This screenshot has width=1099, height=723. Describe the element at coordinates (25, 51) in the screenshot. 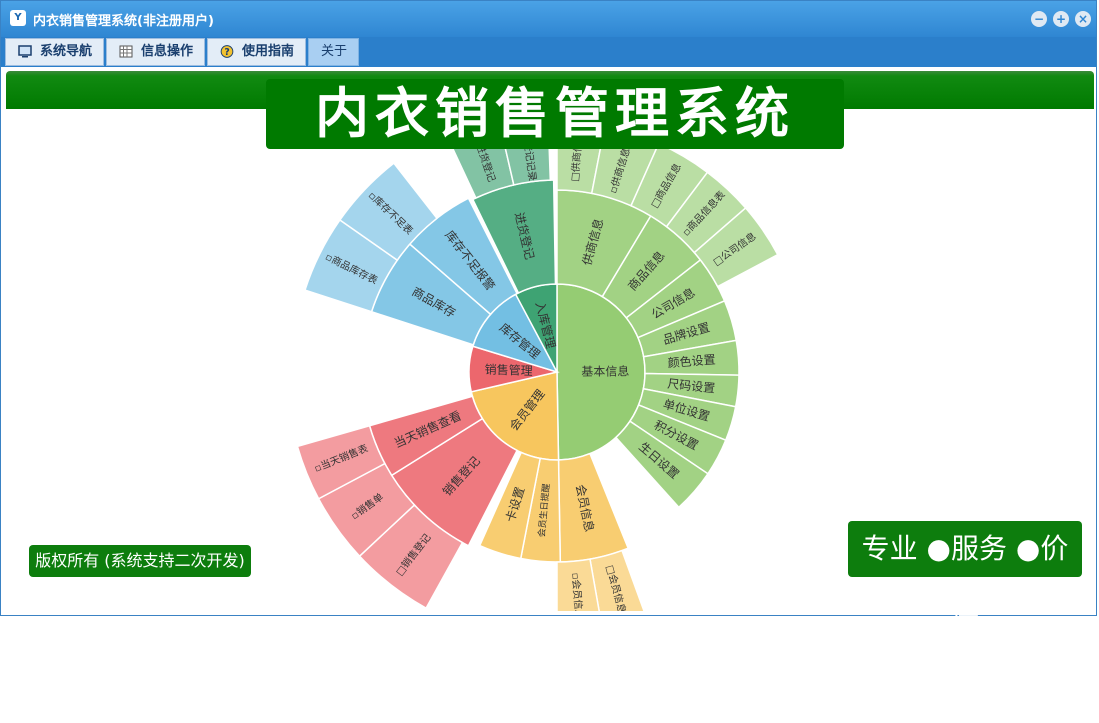

I see `monitor-icon` at that location.